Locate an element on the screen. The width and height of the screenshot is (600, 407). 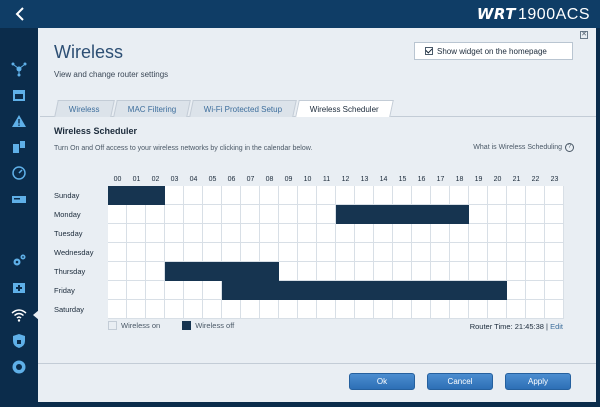
sidebar-item-speed is located at coordinates (19, 173).